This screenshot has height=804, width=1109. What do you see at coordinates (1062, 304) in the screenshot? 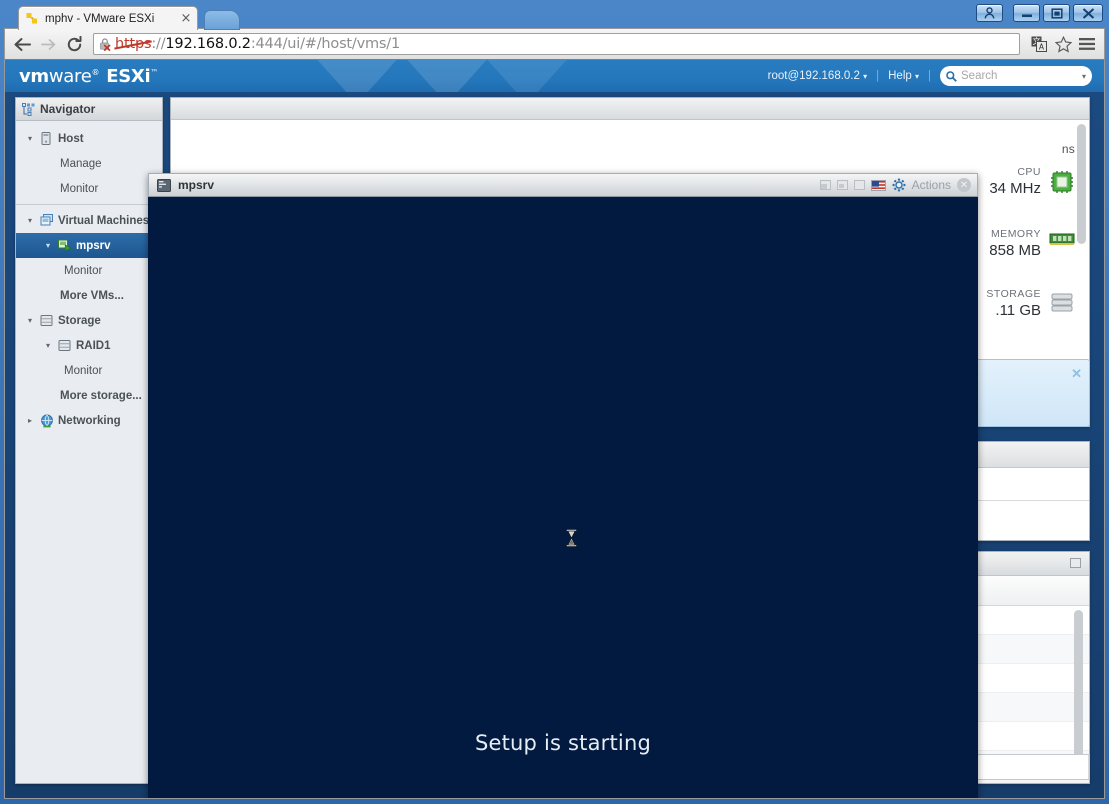
I see `storage-disk-icon` at bounding box center [1062, 304].